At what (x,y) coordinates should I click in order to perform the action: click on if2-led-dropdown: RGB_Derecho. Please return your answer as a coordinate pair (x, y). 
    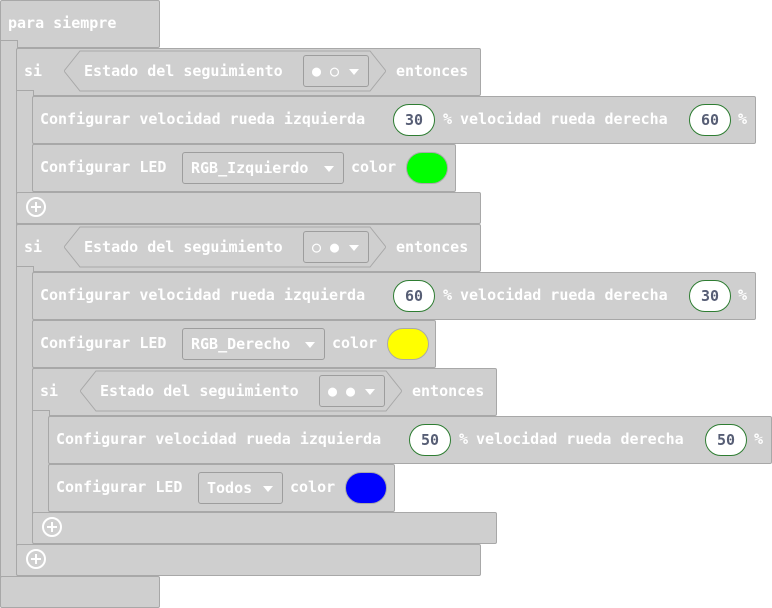
    Looking at the image, I should click on (253, 344).